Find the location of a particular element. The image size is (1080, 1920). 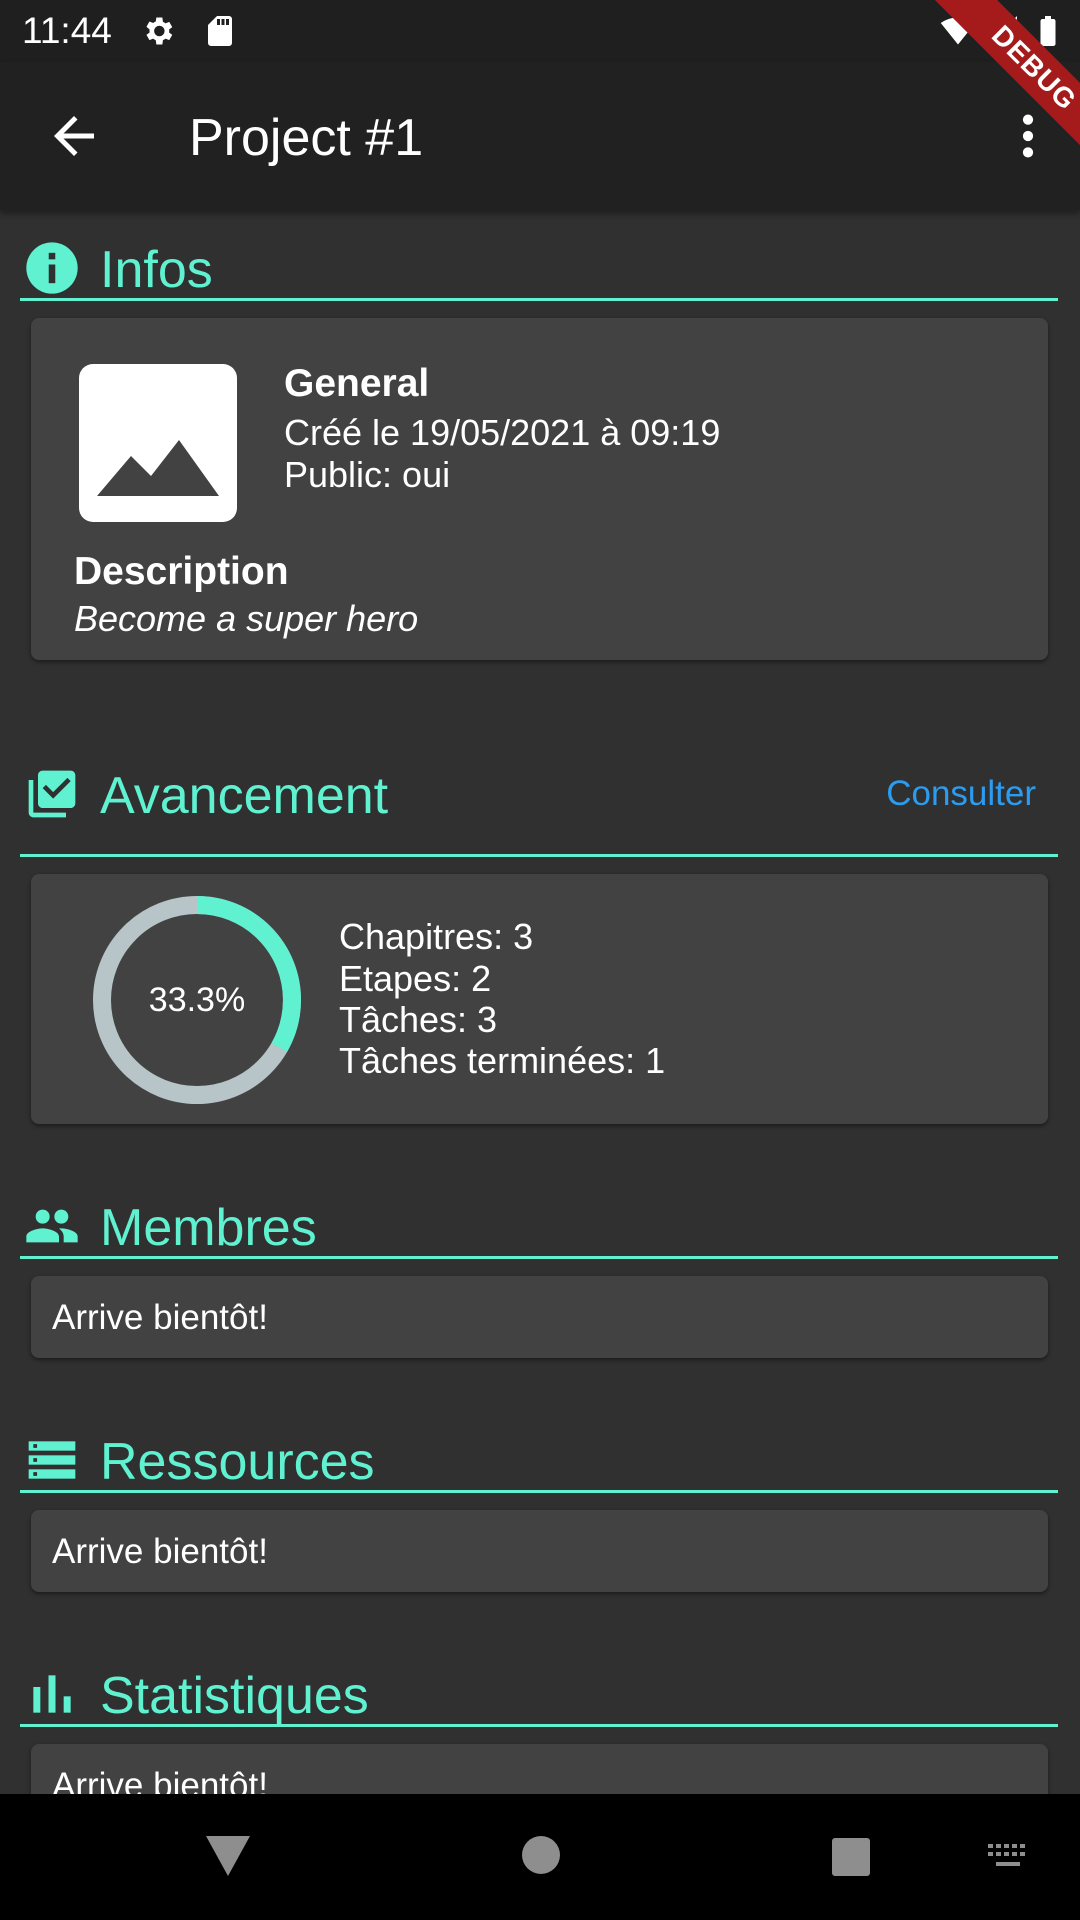

resources-title: Ressources is located at coordinates (237, 1462).